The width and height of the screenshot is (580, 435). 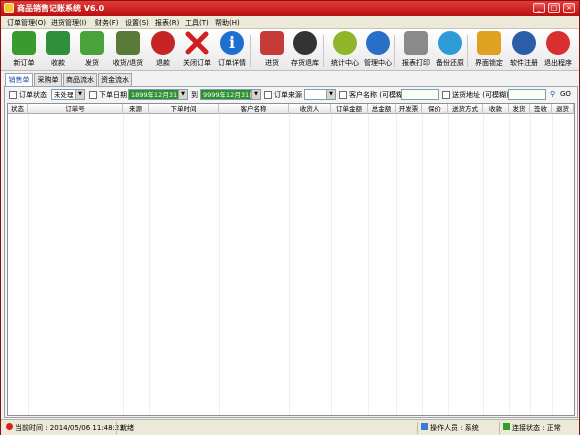 I want to click on status-time-text: 当前时间 : 2014/05/06 11:48:23, so click(x=69, y=428).